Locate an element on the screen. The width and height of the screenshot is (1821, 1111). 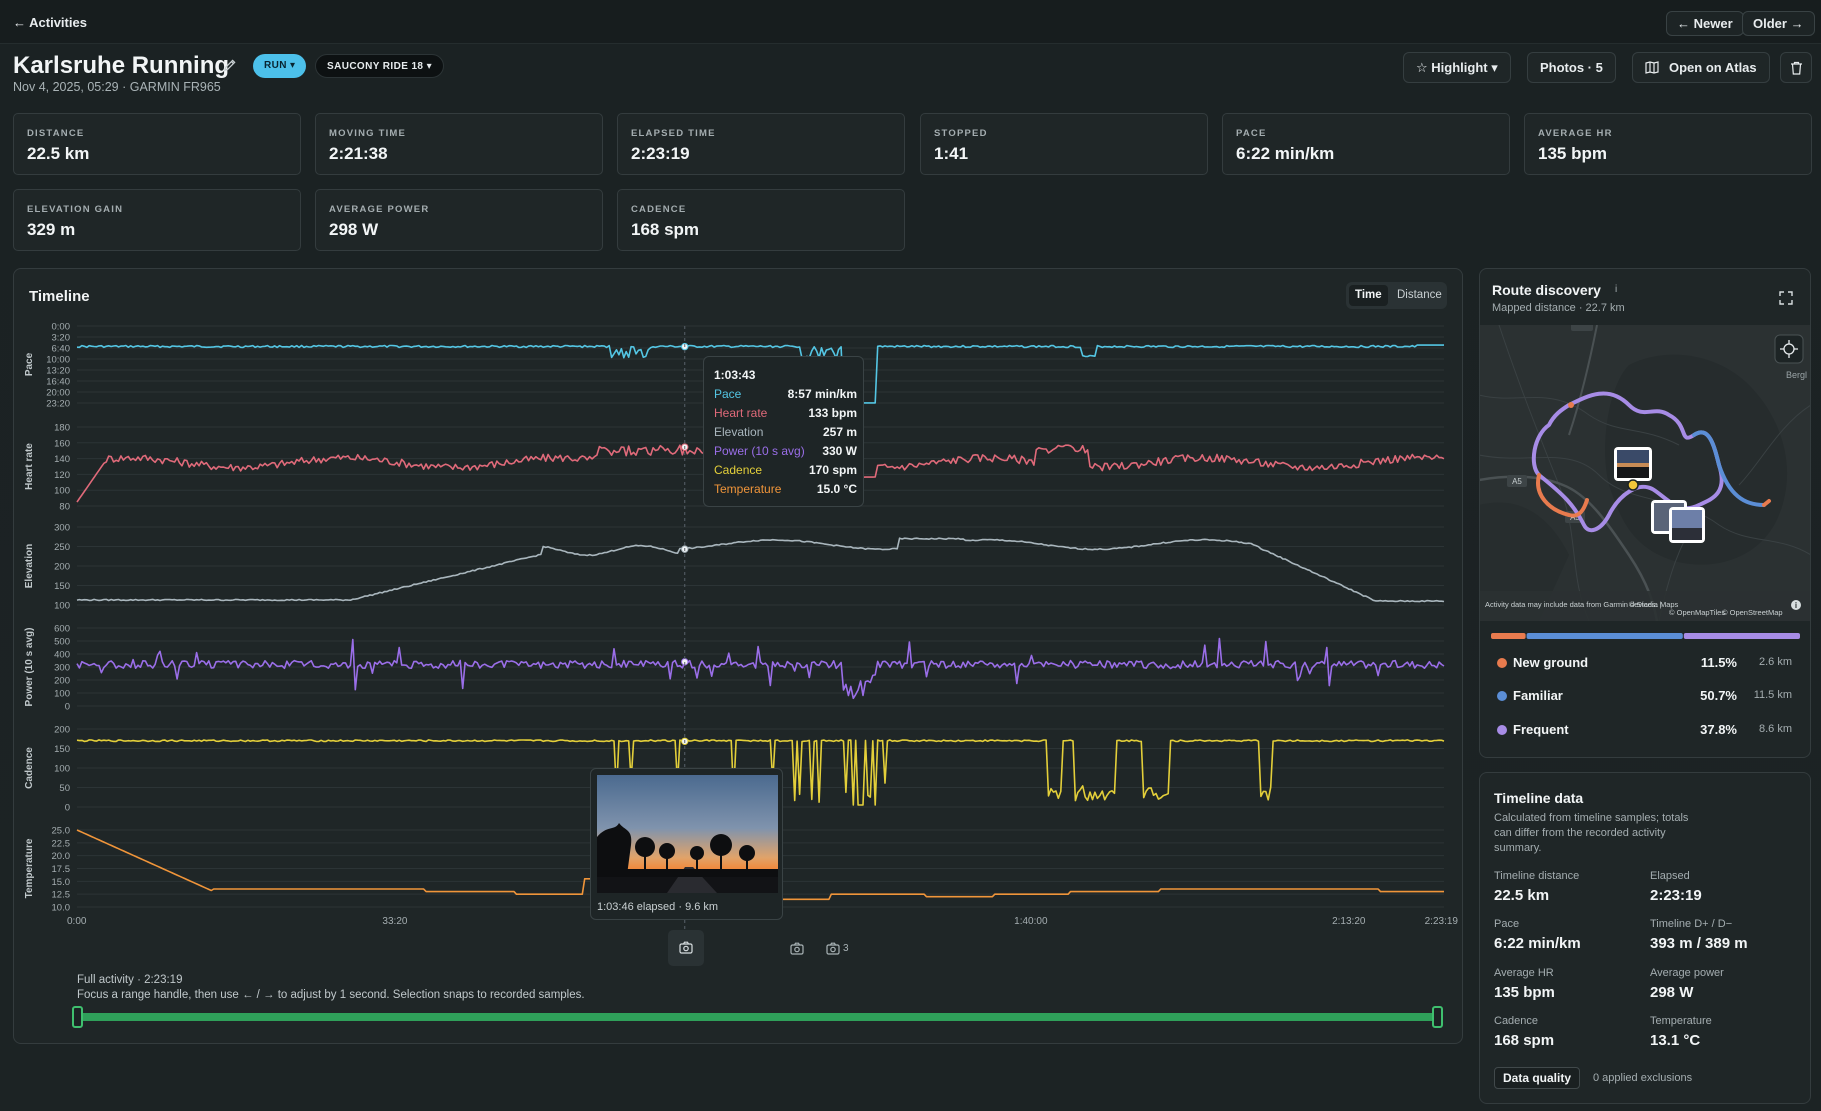
locate-button is located at coordinates (1789, 349).